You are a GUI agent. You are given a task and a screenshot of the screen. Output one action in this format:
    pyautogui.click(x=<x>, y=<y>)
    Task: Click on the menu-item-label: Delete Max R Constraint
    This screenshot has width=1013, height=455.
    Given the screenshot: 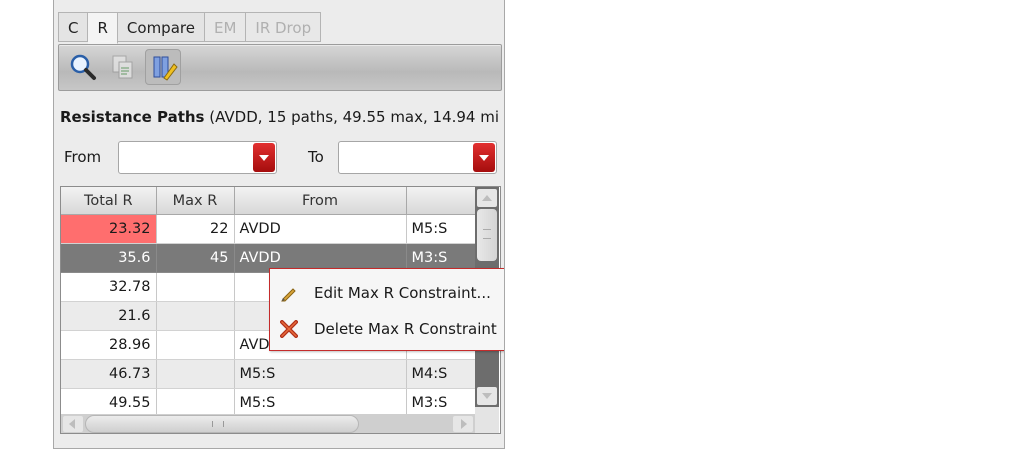 What is the action you would take?
    pyautogui.click(x=405, y=329)
    